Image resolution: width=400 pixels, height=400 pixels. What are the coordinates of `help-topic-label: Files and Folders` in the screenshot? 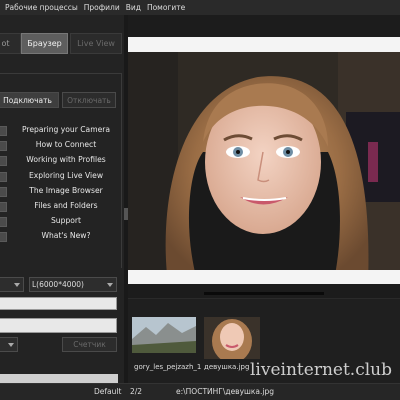 It's located at (66, 205).